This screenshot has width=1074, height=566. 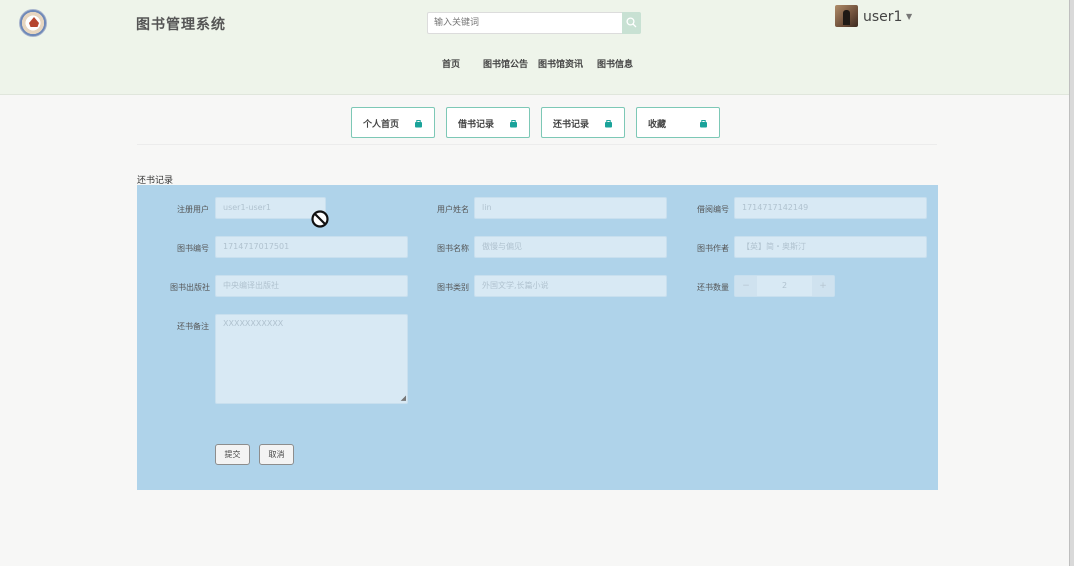 I want to click on tab-borrow-records: 借书记录, so click(x=488, y=122).